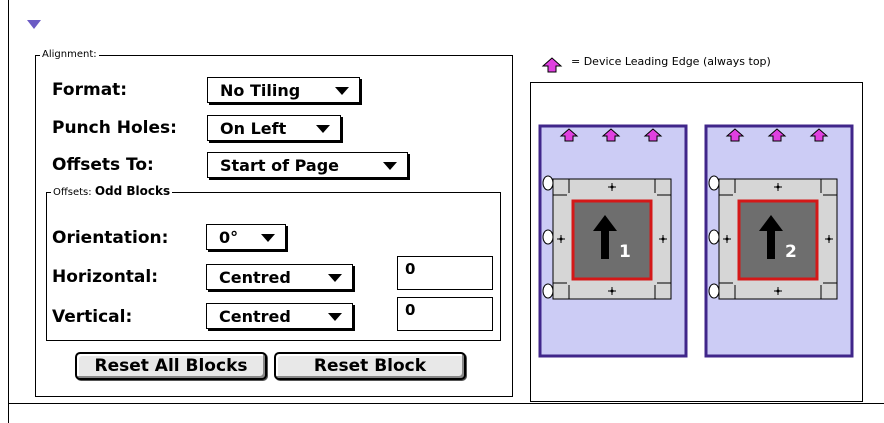 The height and width of the screenshot is (423, 884). What do you see at coordinates (90, 90) in the screenshot?
I see `format-label: Format:` at bounding box center [90, 90].